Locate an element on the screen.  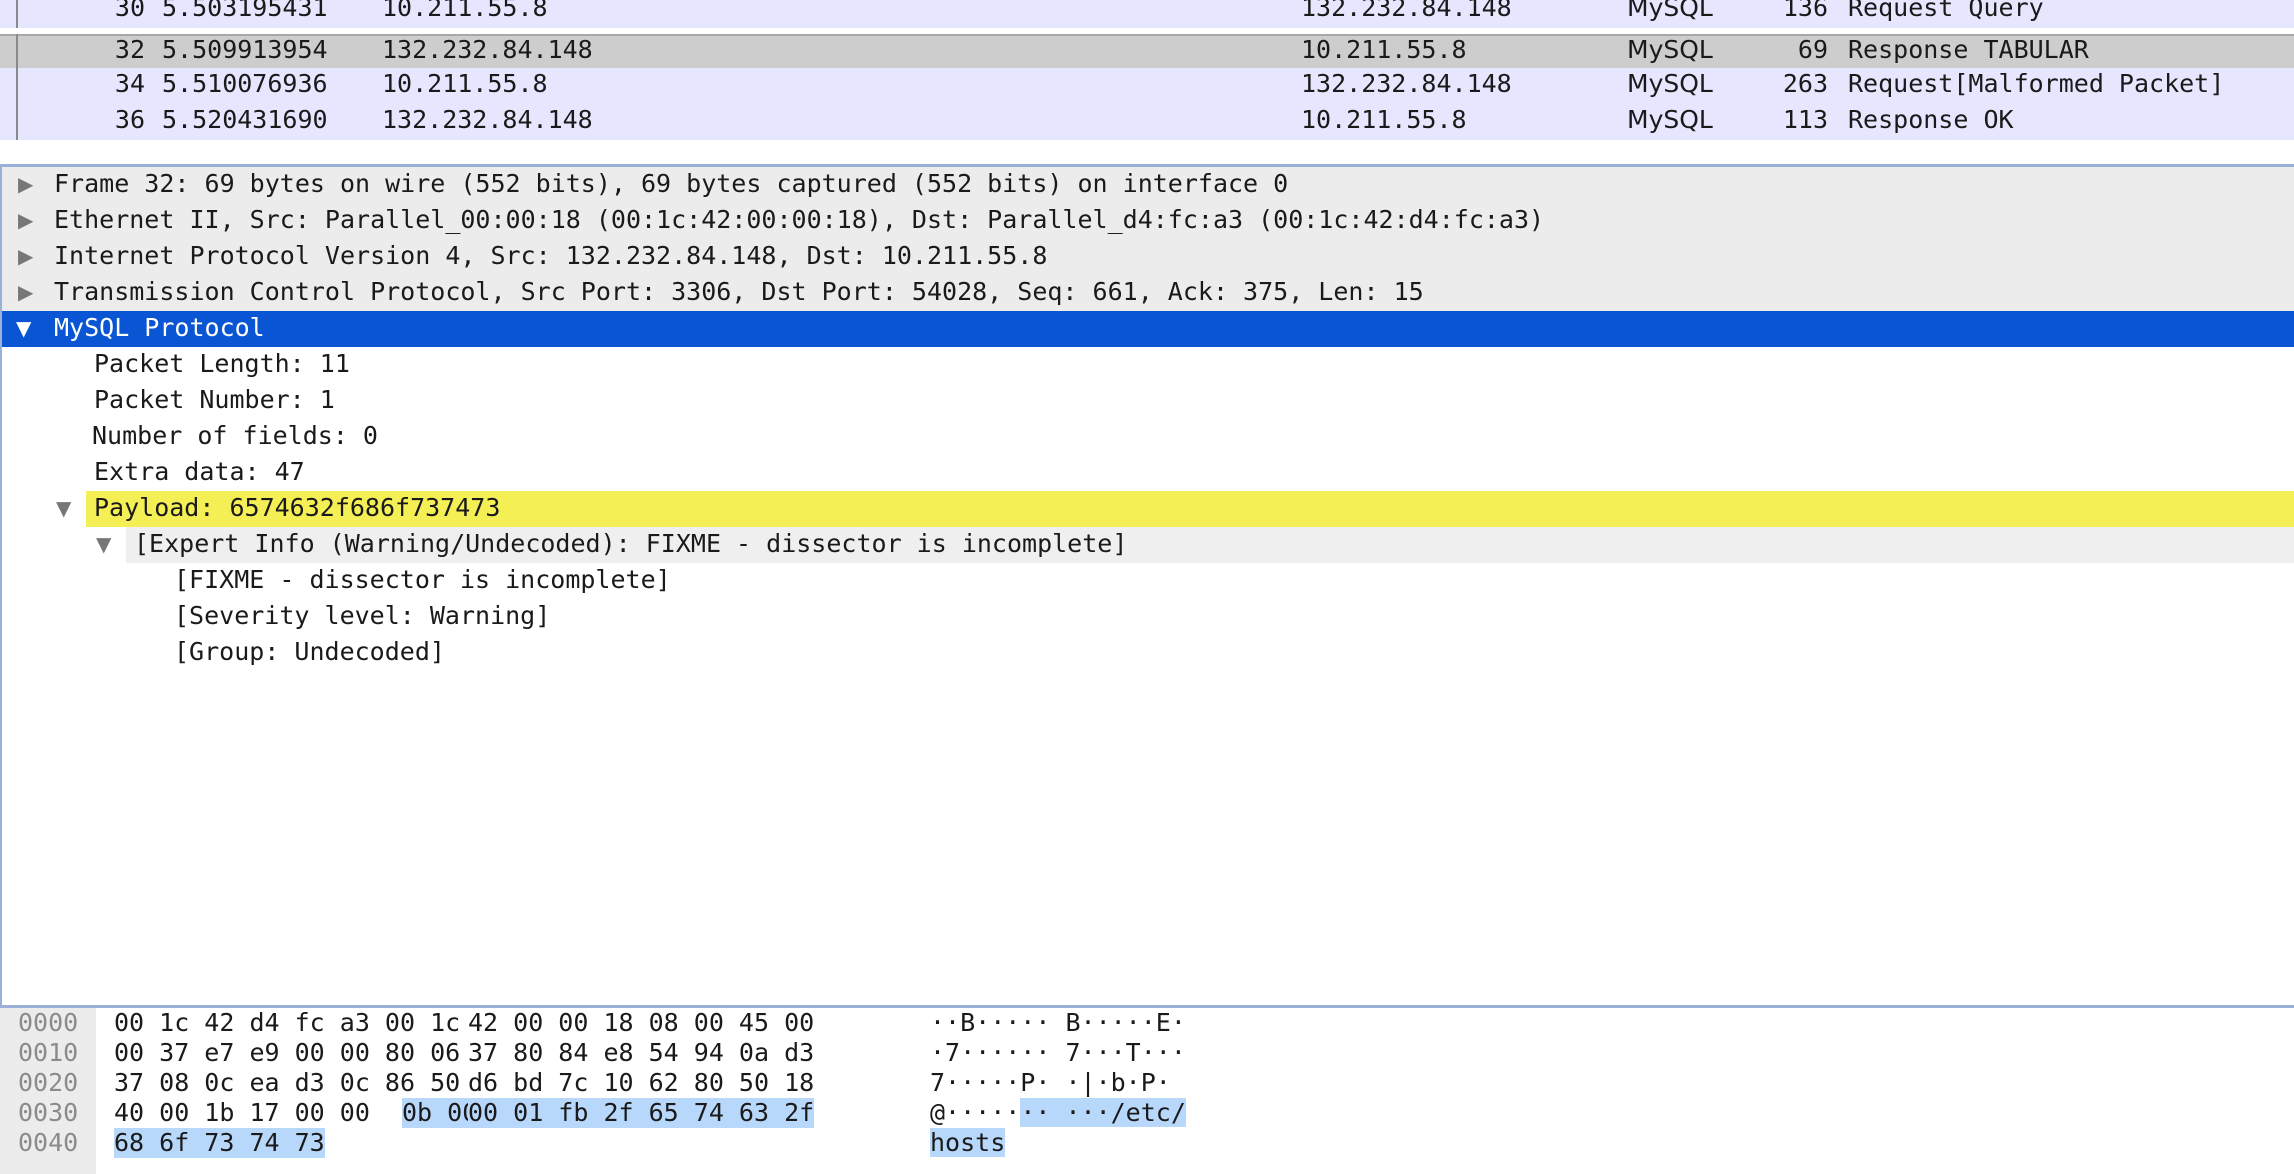
packet-time: 5.510076936 is located at coordinates (245, 83).